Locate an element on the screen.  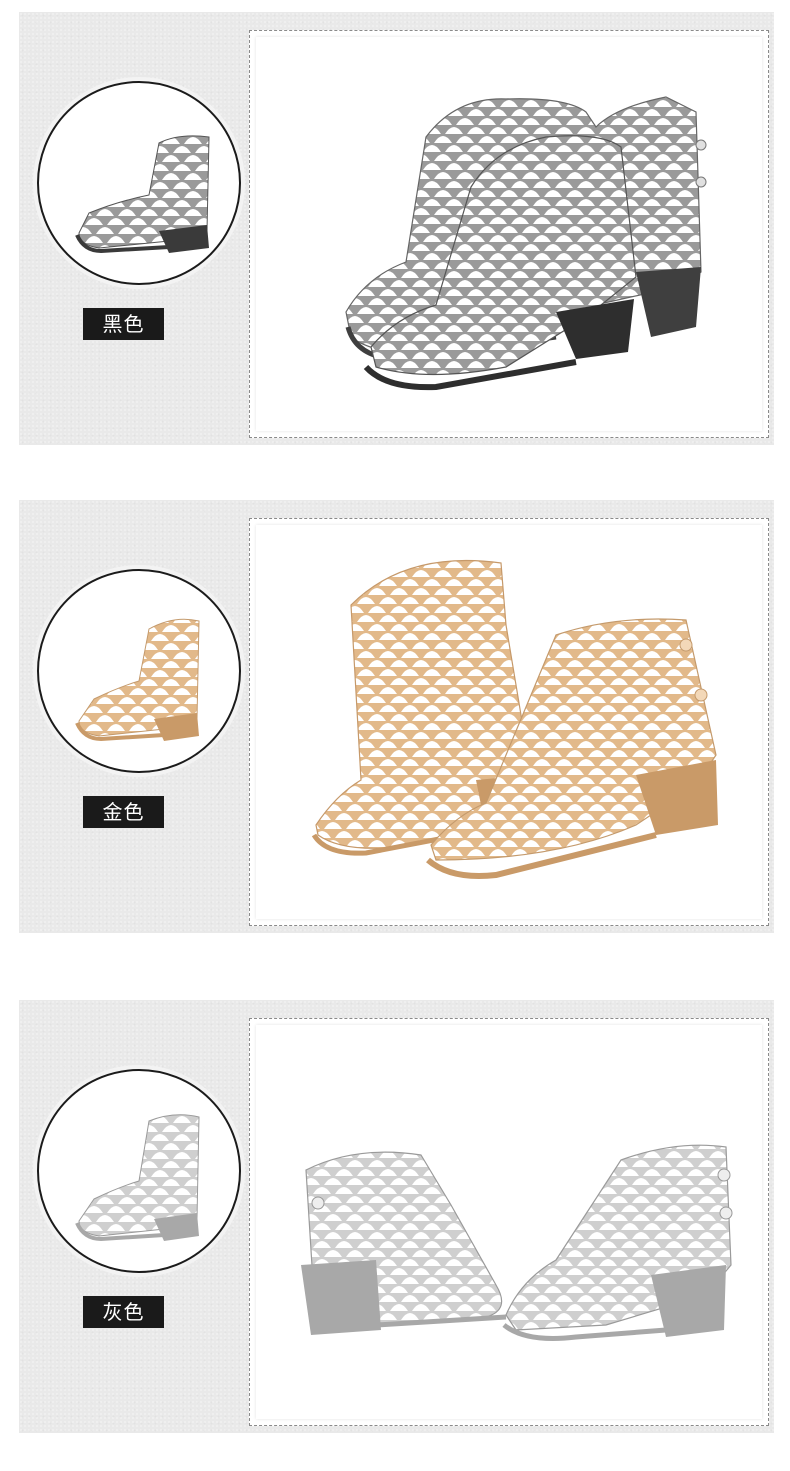
thumbnail-gold is located at coordinates (139, 671).